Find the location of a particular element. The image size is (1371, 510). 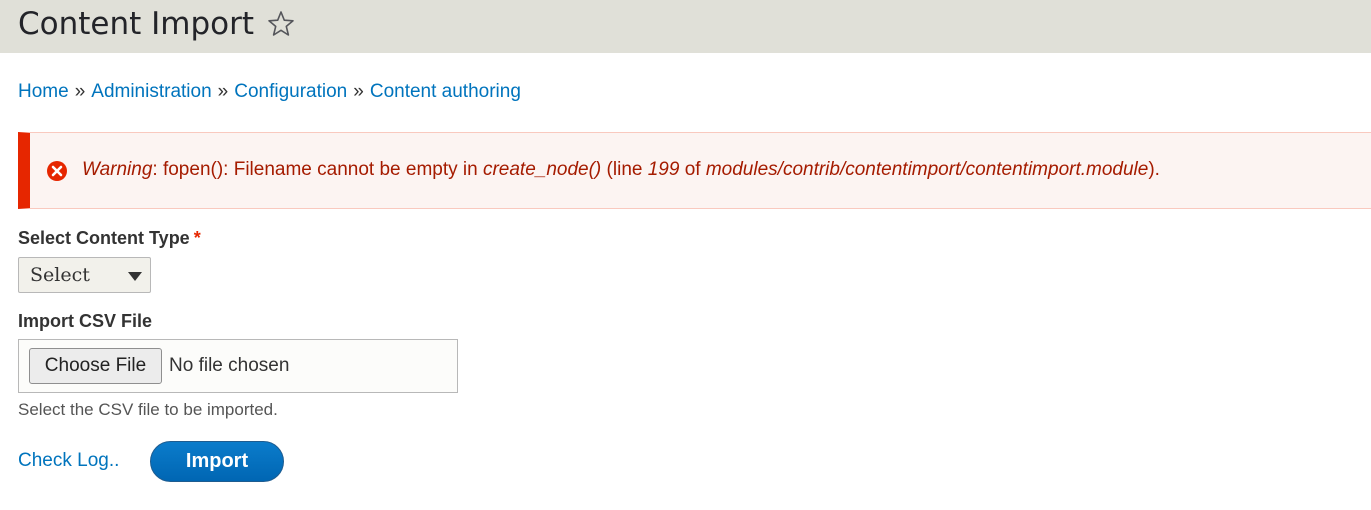

choose-file-button: Choose File is located at coordinates (95, 366).